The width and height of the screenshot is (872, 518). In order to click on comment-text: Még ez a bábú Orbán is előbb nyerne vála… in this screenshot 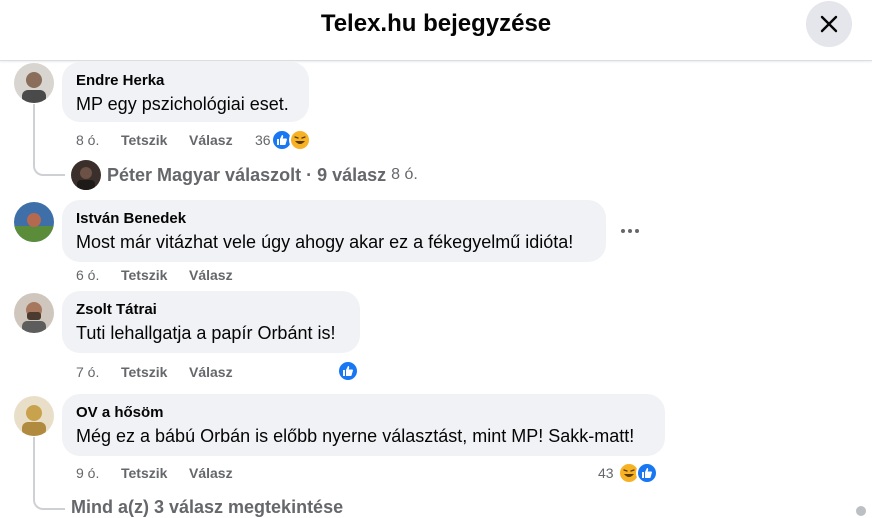, I will do `click(355, 436)`.